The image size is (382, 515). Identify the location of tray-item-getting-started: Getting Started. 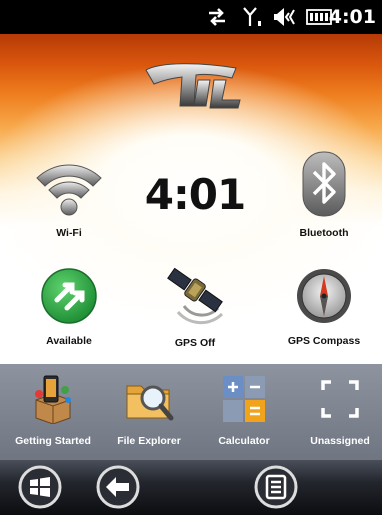
(53, 410).